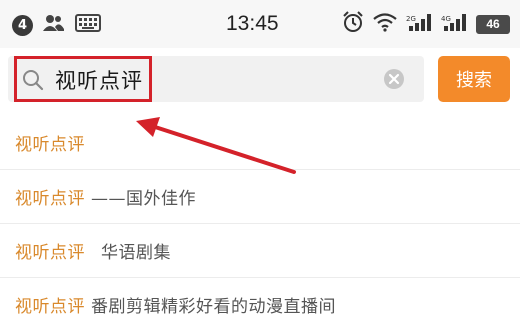  What do you see at coordinates (252, 23) in the screenshot?
I see `status-time: 13:45` at bounding box center [252, 23].